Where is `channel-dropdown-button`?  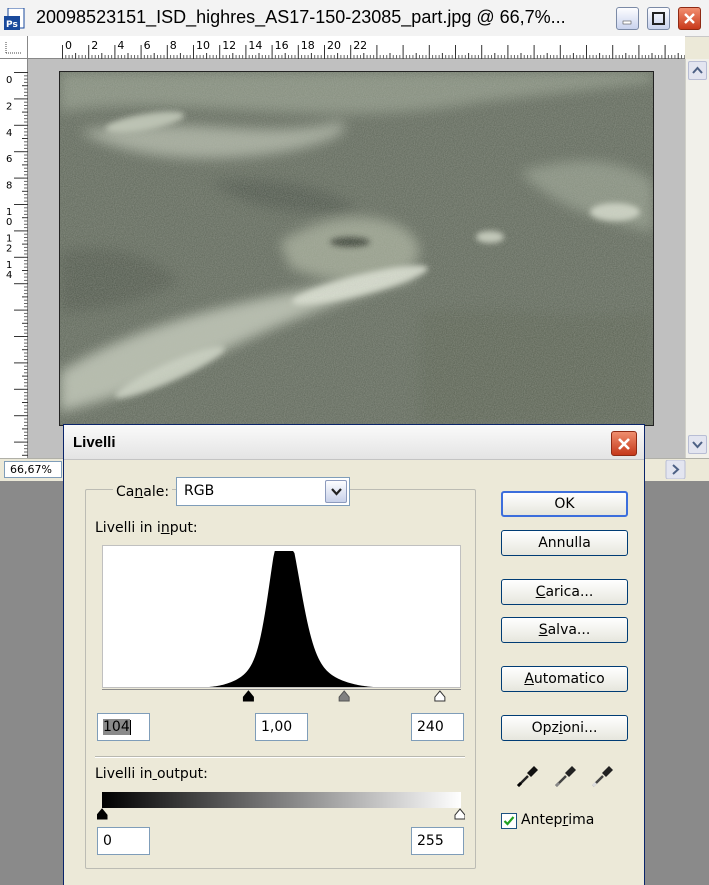
channel-dropdown-button is located at coordinates (336, 491).